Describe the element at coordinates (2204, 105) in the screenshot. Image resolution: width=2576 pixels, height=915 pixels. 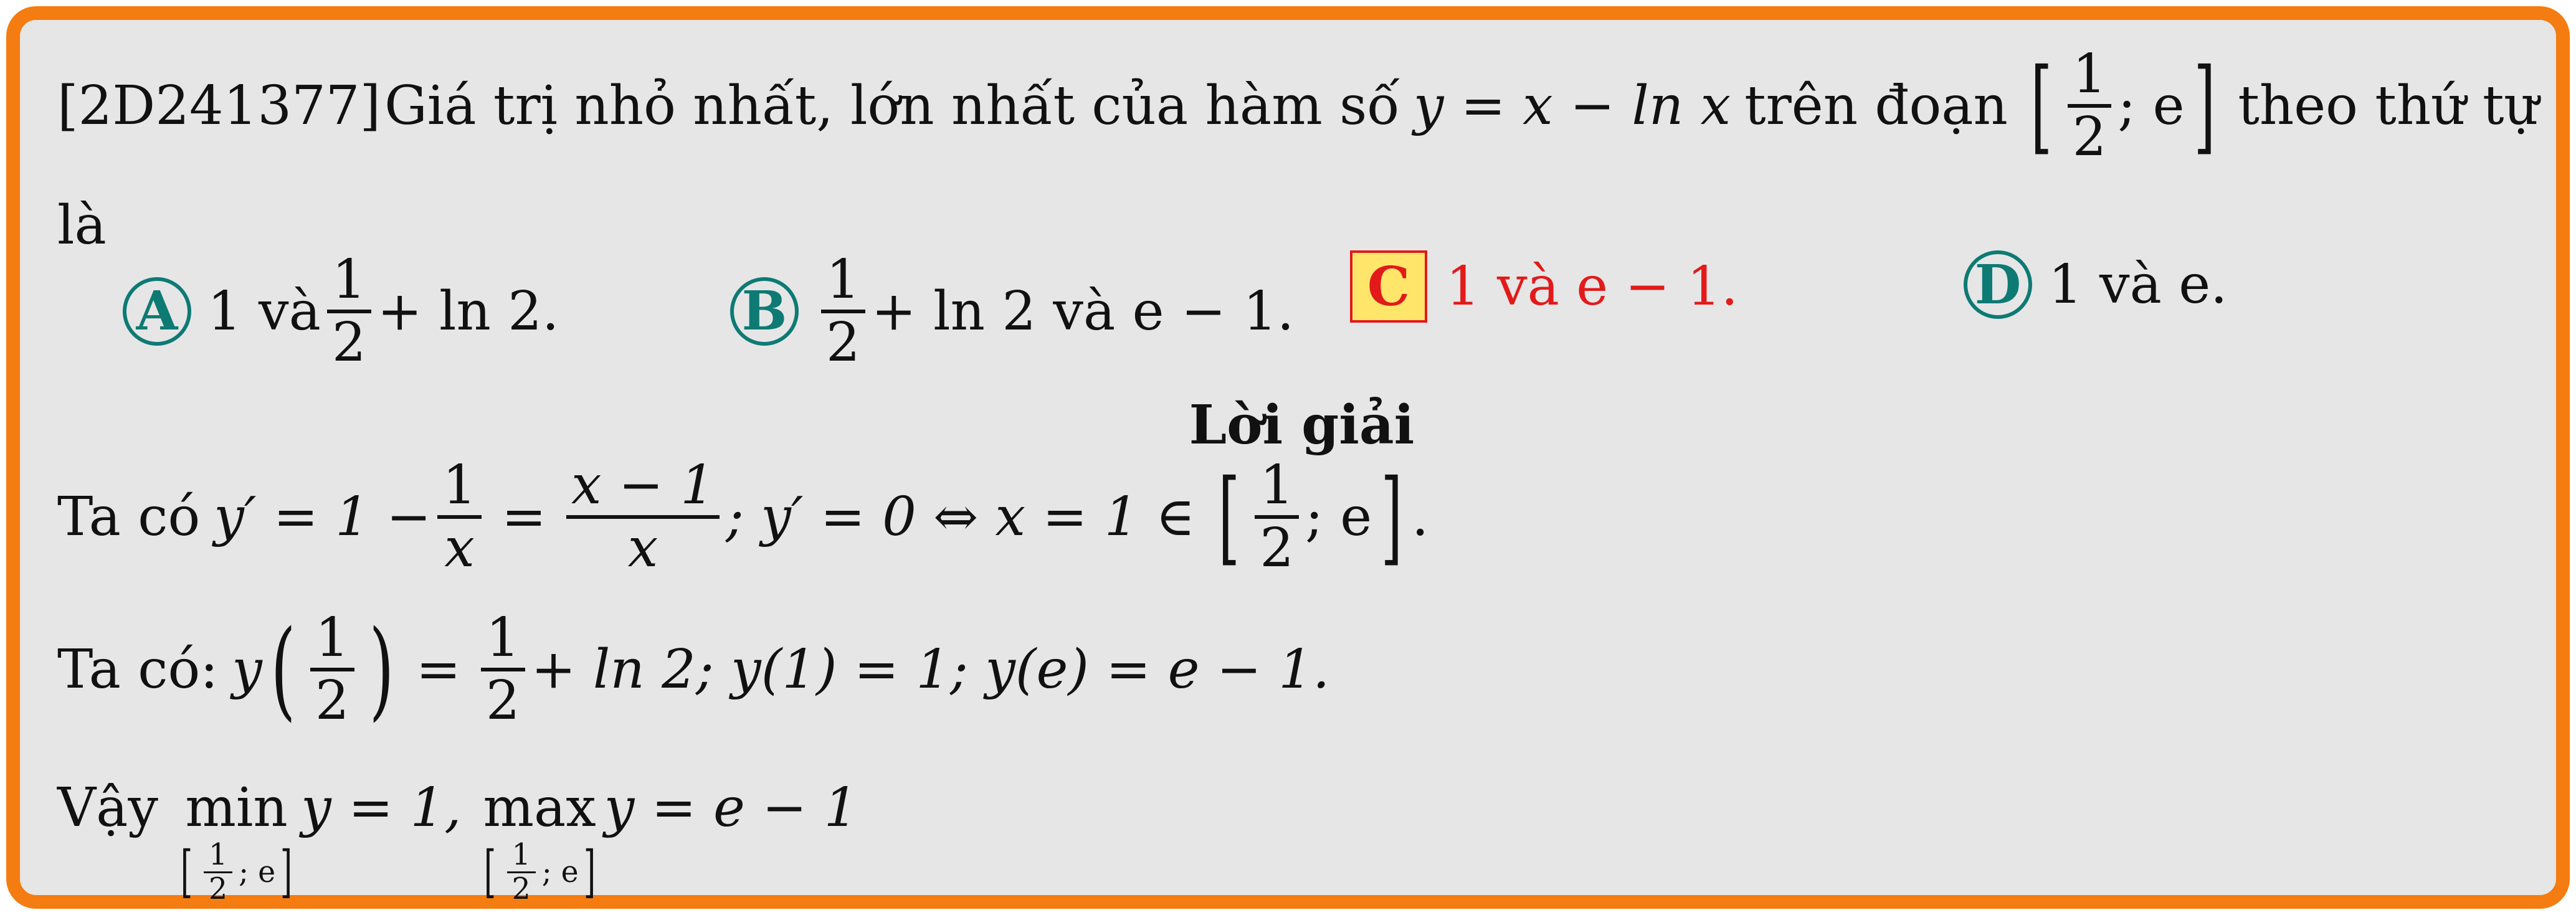
I see `right-bracket: ]` at that location.